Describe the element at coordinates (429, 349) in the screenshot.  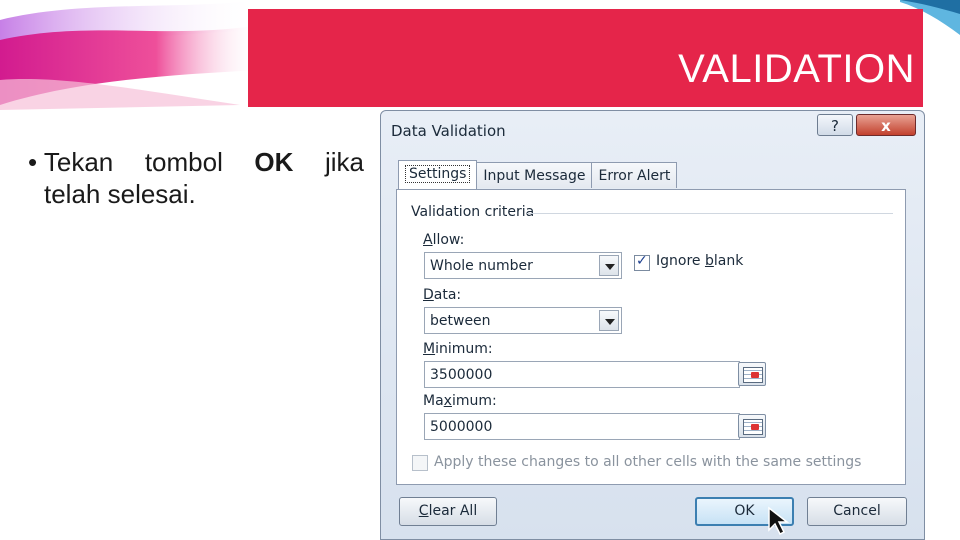
I see `minimum-label-mnemonic: M` at that location.